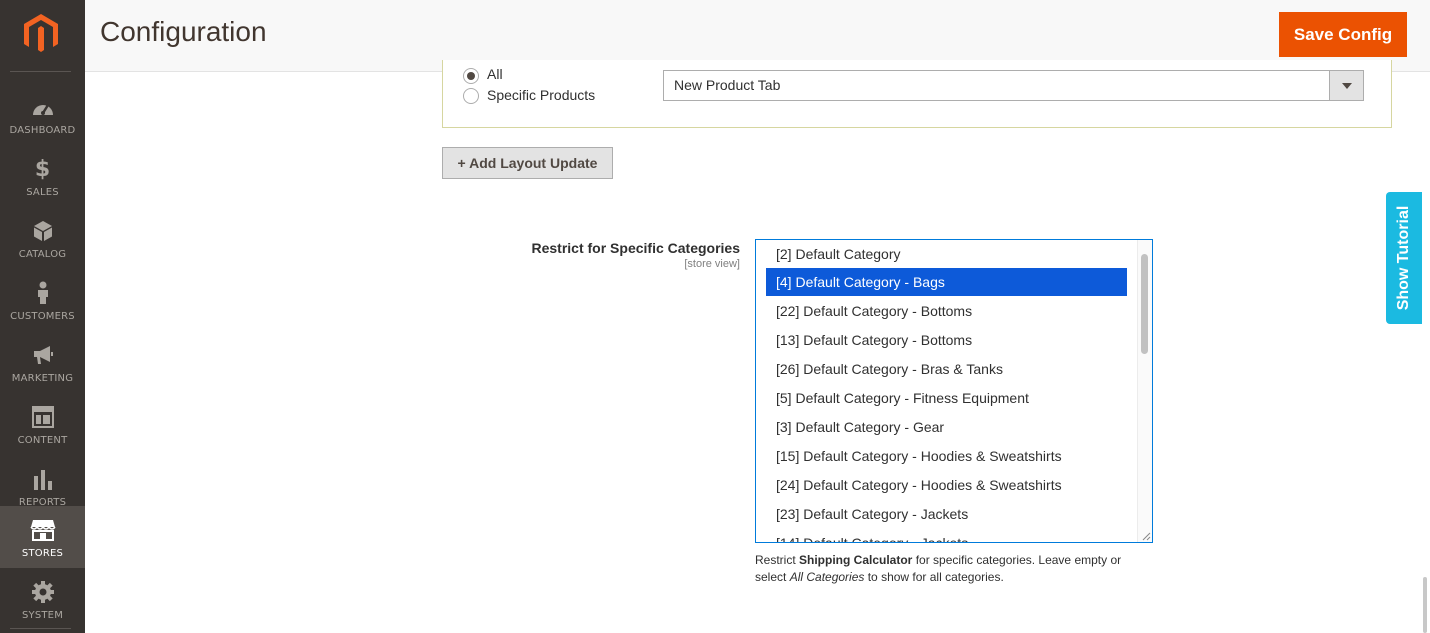 Image resolution: width=1430 pixels, height=633 pixels. Describe the element at coordinates (471, 96) in the screenshot. I see `radio-specific-products` at that location.